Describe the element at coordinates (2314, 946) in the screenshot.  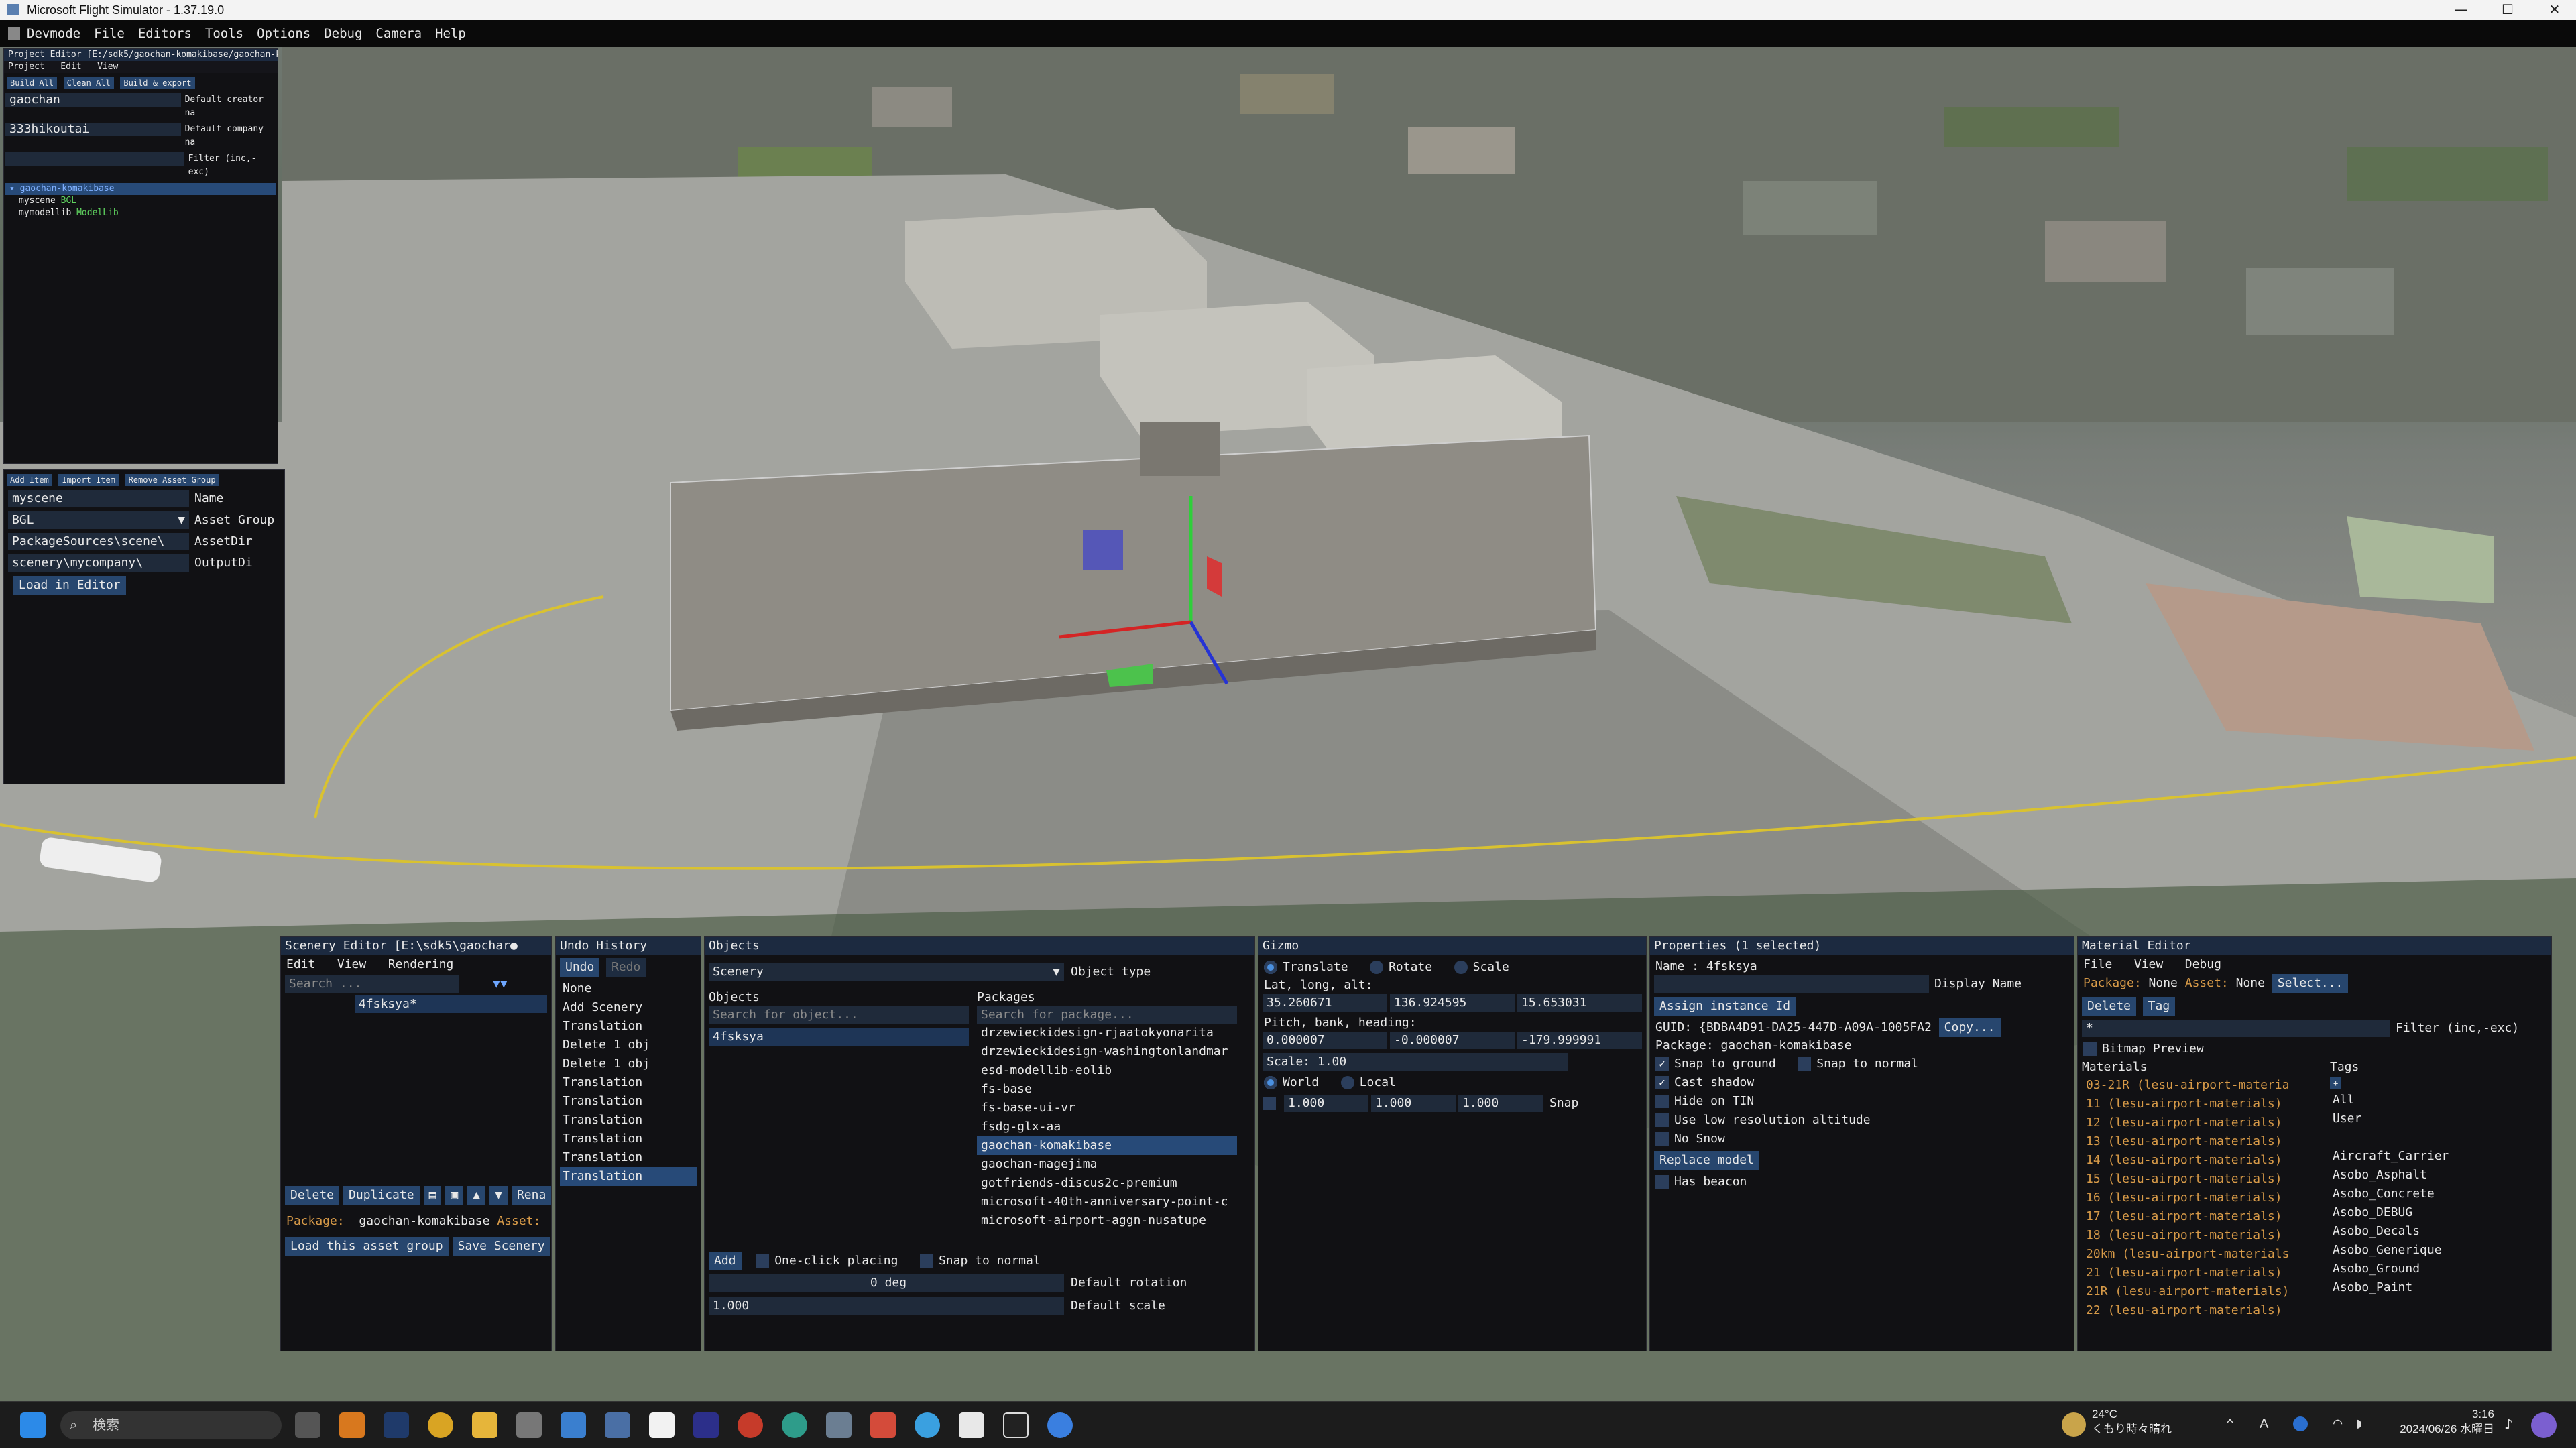
I see `material-editor-title: Material Editor` at that location.